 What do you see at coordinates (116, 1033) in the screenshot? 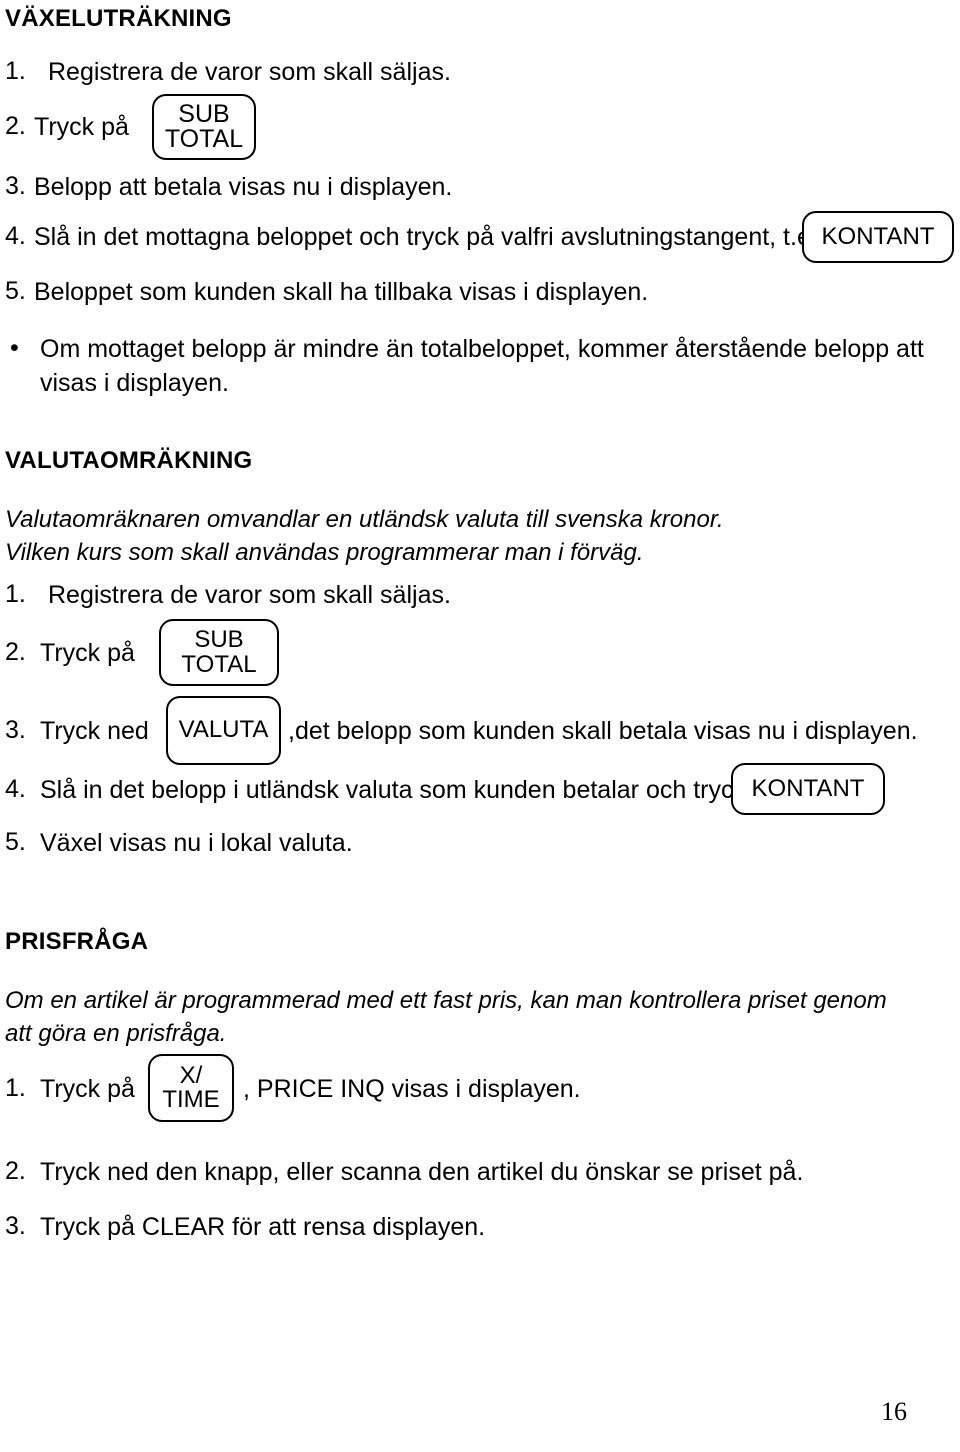
I see `section-intro-line2: att göra en prisfråga.` at bounding box center [116, 1033].